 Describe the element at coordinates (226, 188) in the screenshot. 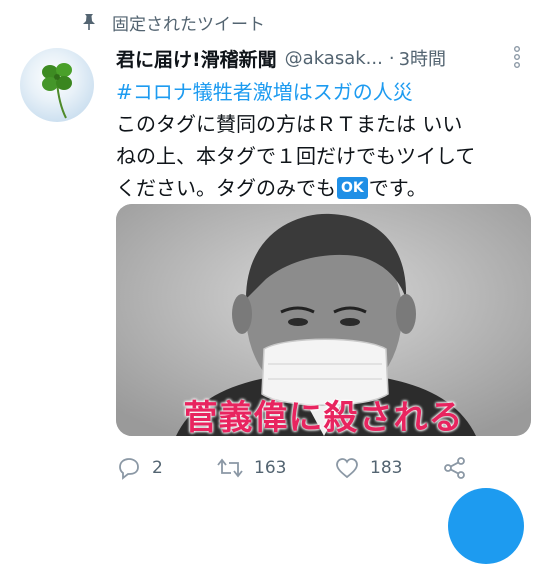

I see `tweet-text-fragment: ください。タグのみでも` at that location.